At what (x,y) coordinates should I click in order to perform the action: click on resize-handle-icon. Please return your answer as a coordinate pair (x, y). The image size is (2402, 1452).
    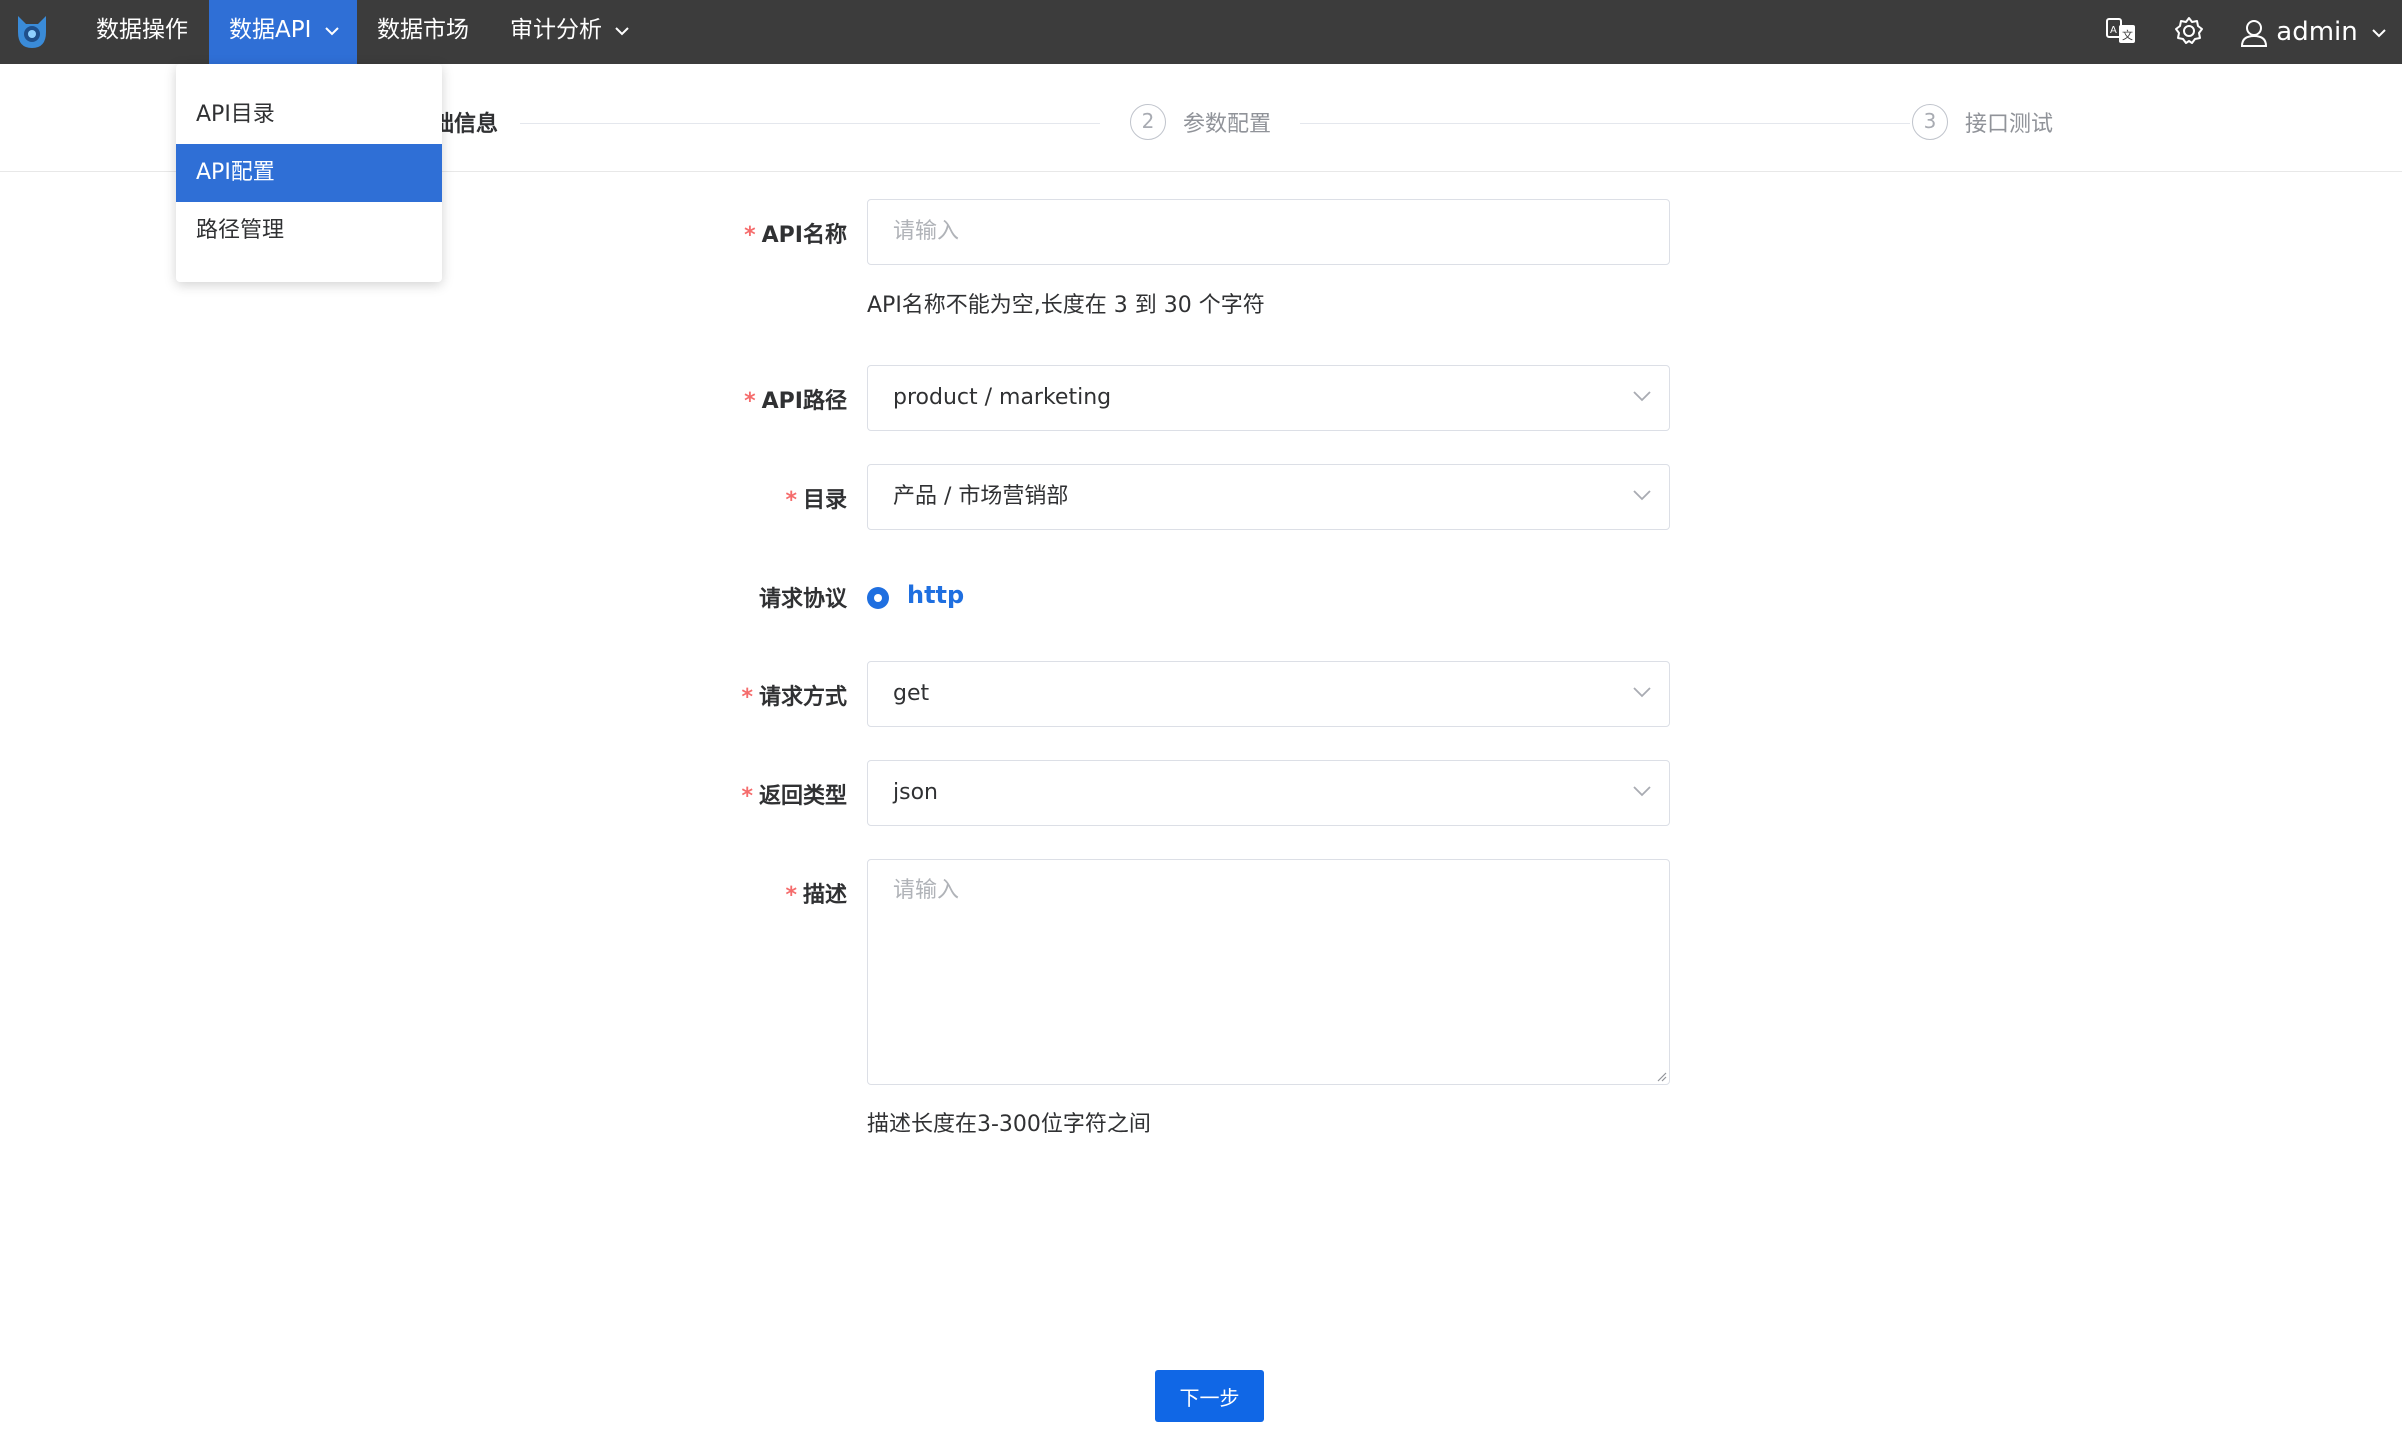
    Looking at the image, I should click on (1661, 1076).